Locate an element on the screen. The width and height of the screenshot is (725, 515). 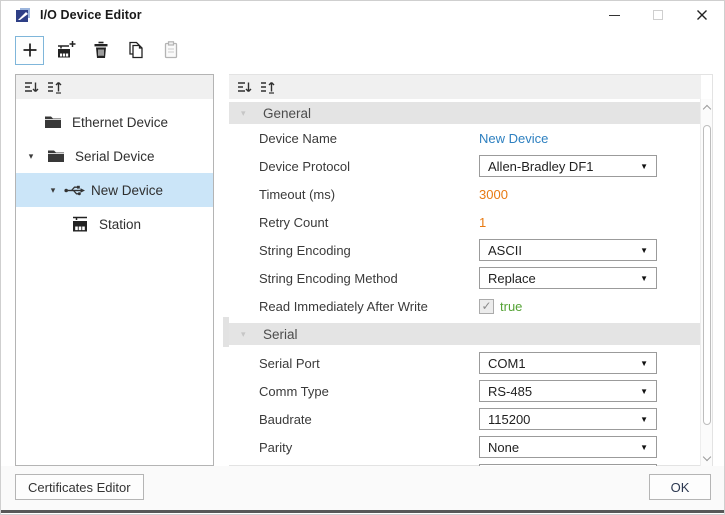
tree-item-station: Station is located at coordinates (114, 224).